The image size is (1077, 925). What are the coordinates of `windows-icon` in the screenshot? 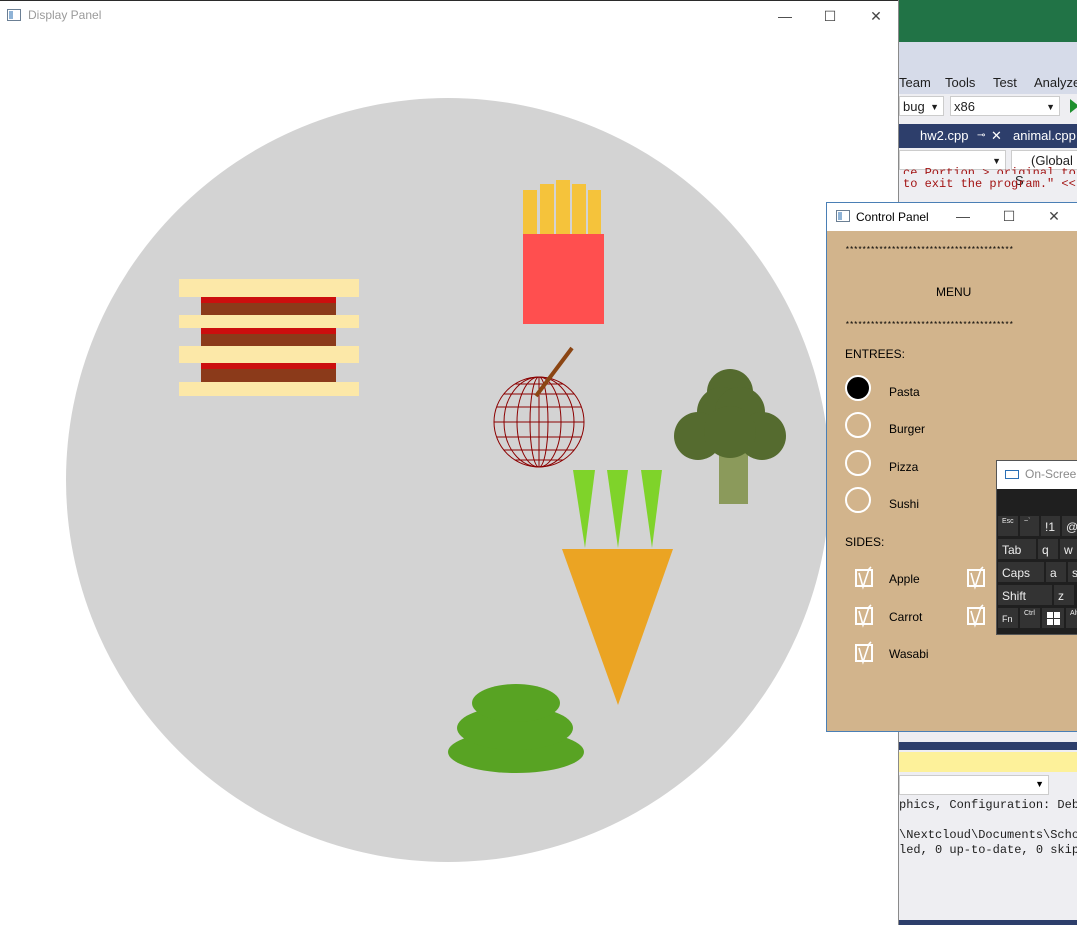 It's located at (1053, 618).